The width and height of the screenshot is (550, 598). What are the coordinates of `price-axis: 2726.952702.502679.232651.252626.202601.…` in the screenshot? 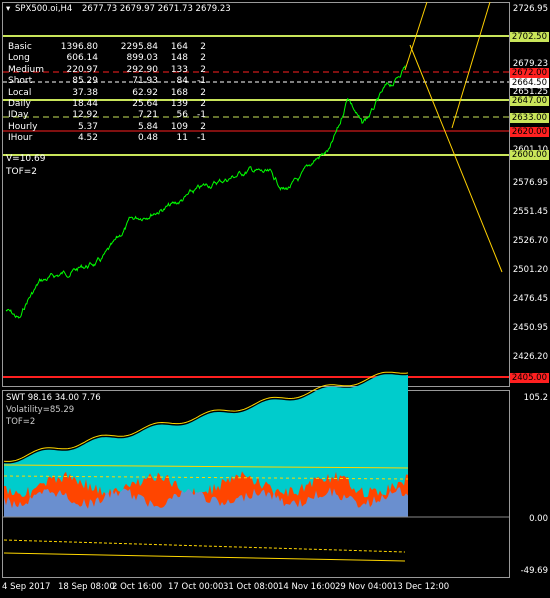 It's located at (529, 299).